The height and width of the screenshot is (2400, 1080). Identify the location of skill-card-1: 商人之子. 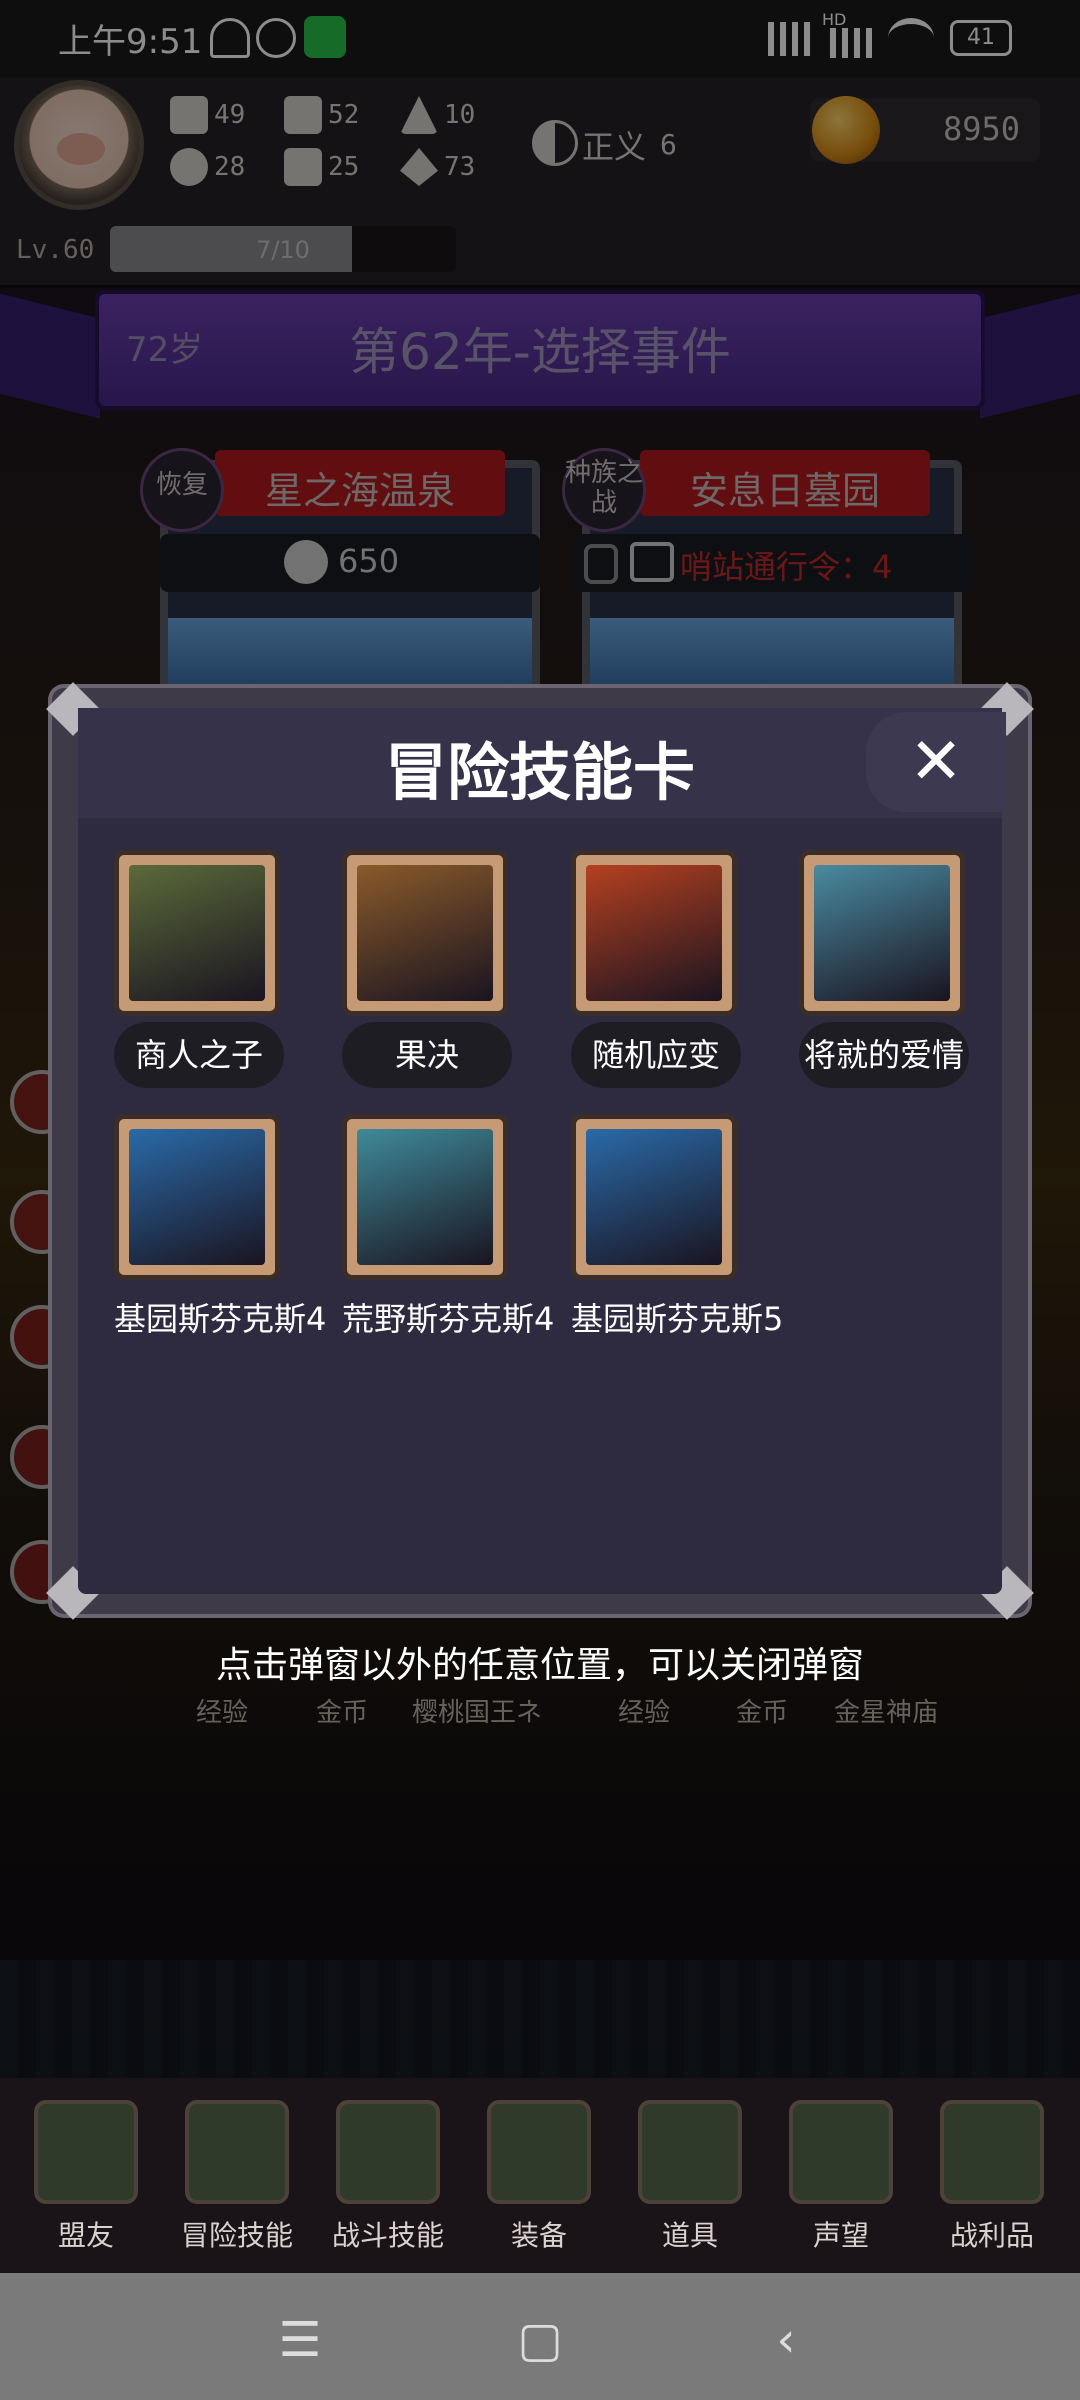
(199, 969).